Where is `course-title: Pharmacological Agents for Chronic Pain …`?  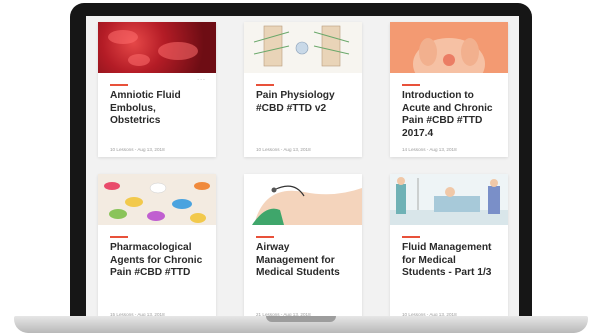 course-title: Pharmacological Agents for Chronic Pain … is located at coordinates (159, 261).